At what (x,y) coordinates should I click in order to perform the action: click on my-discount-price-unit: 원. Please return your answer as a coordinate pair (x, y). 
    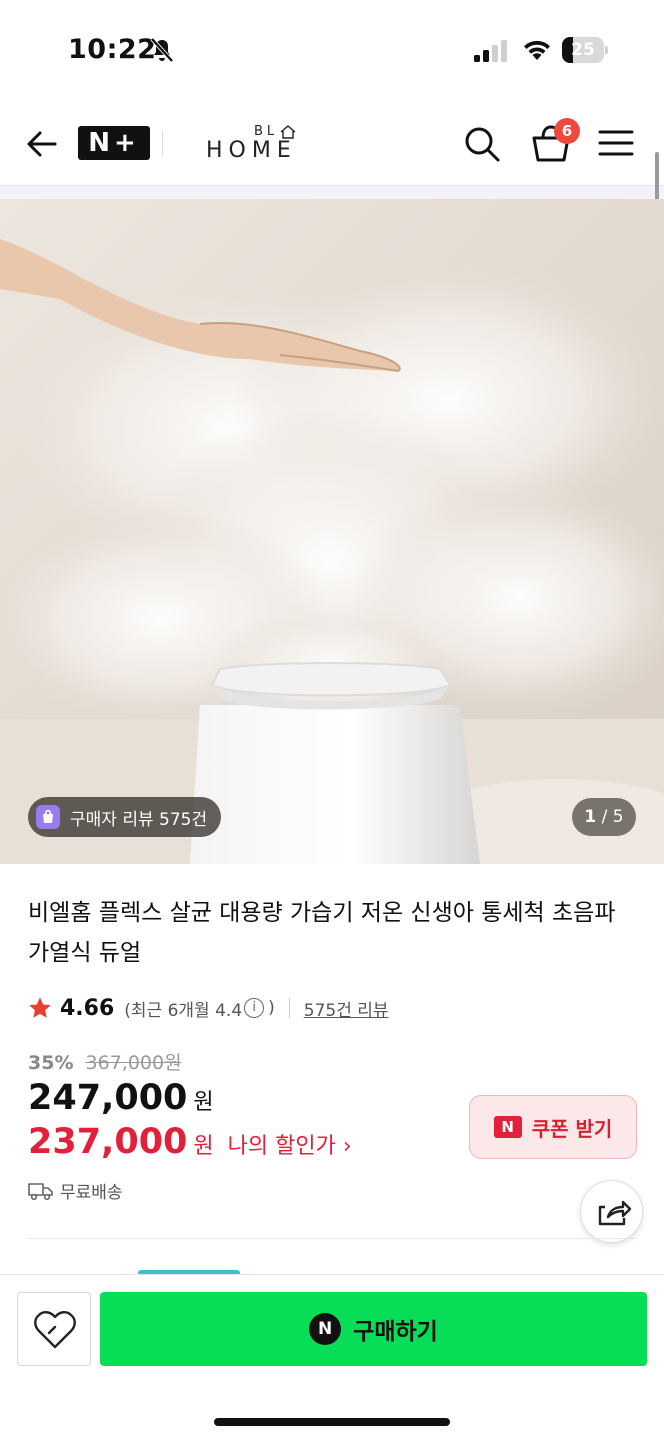
    Looking at the image, I should click on (203, 1146).